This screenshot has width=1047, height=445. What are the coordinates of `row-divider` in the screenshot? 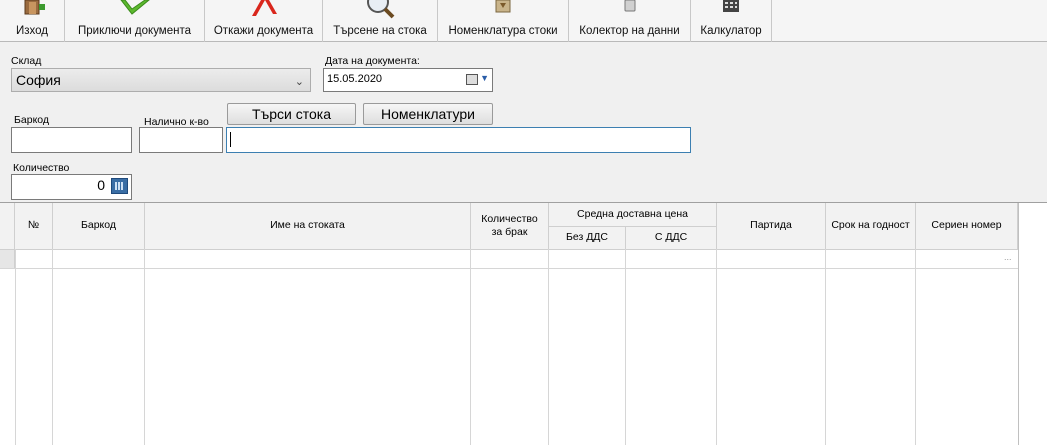 It's located at (509, 268).